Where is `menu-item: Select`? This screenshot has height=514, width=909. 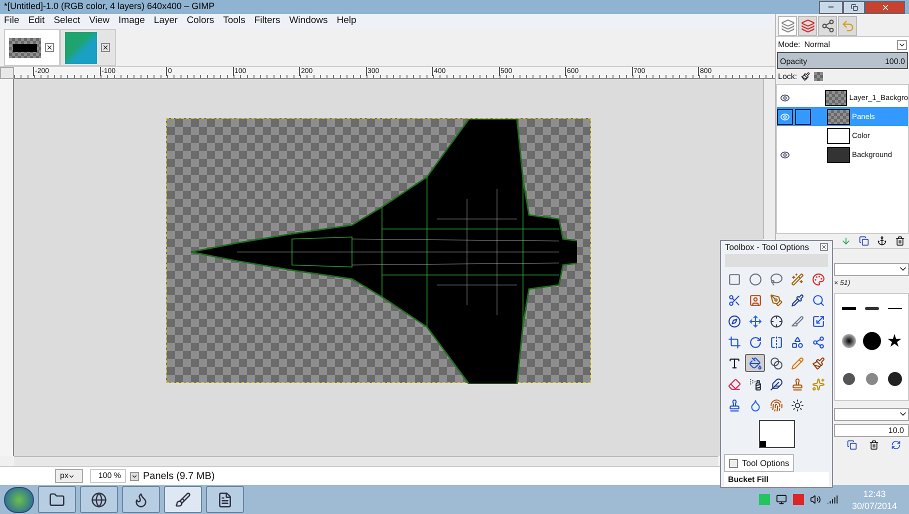
menu-item: Select is located at coordinates (67, 21).